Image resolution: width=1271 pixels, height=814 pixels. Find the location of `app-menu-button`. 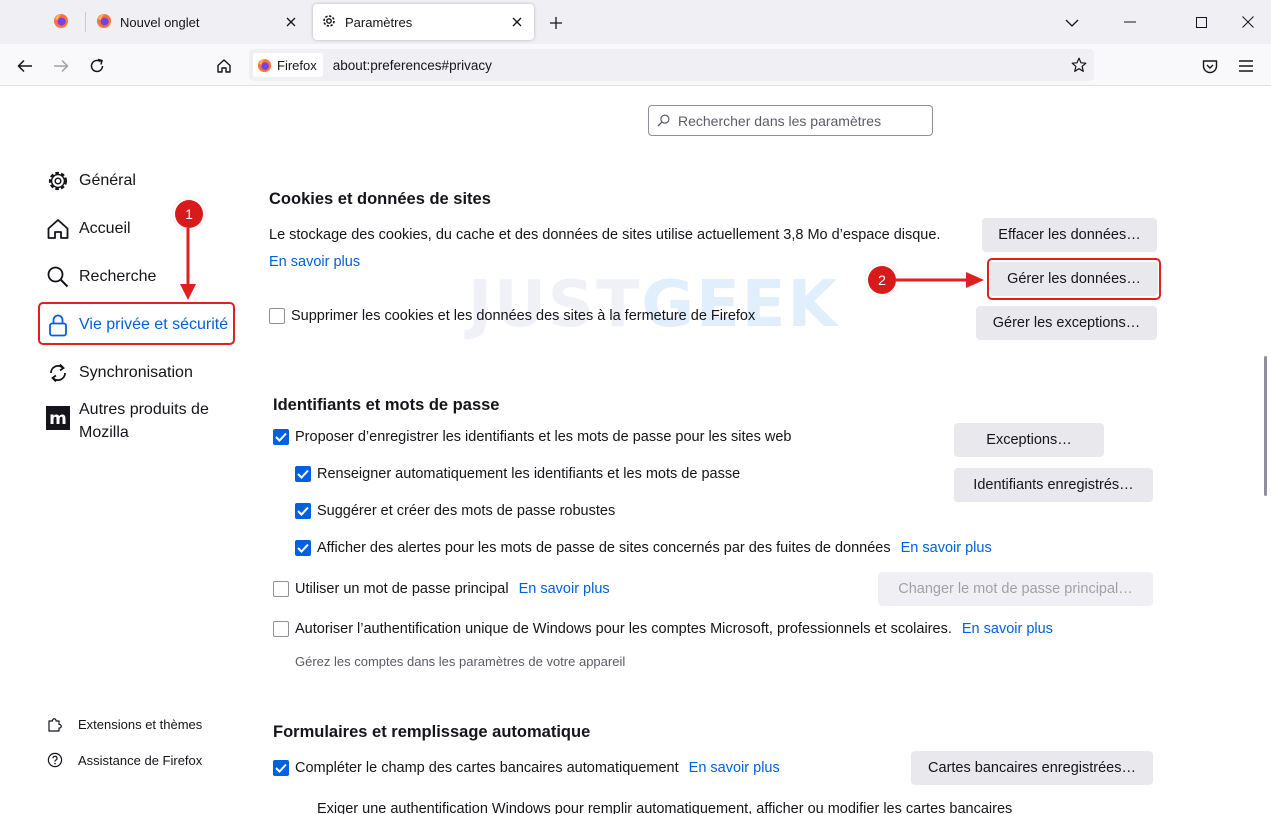

app-menu-button is located at coordinates (1246, 66).